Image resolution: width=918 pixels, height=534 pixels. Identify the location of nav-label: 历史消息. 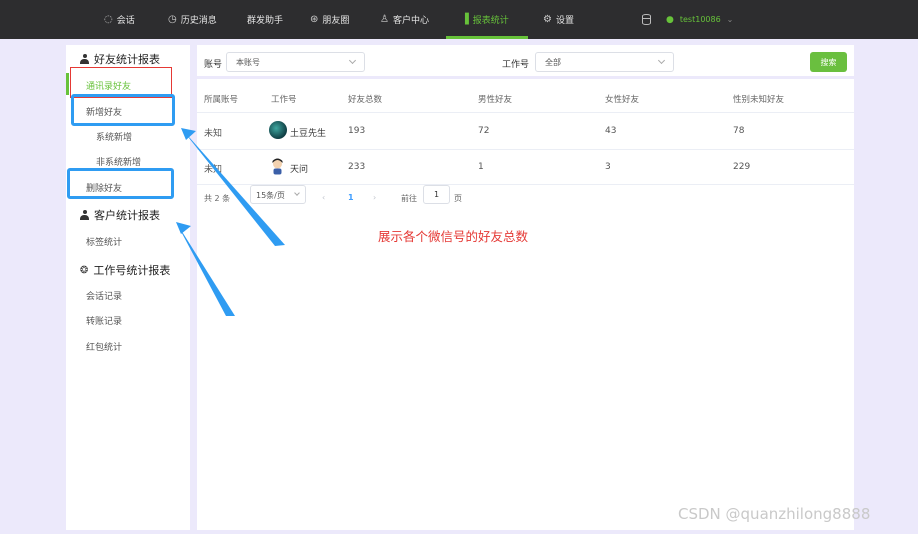
(198, 21).